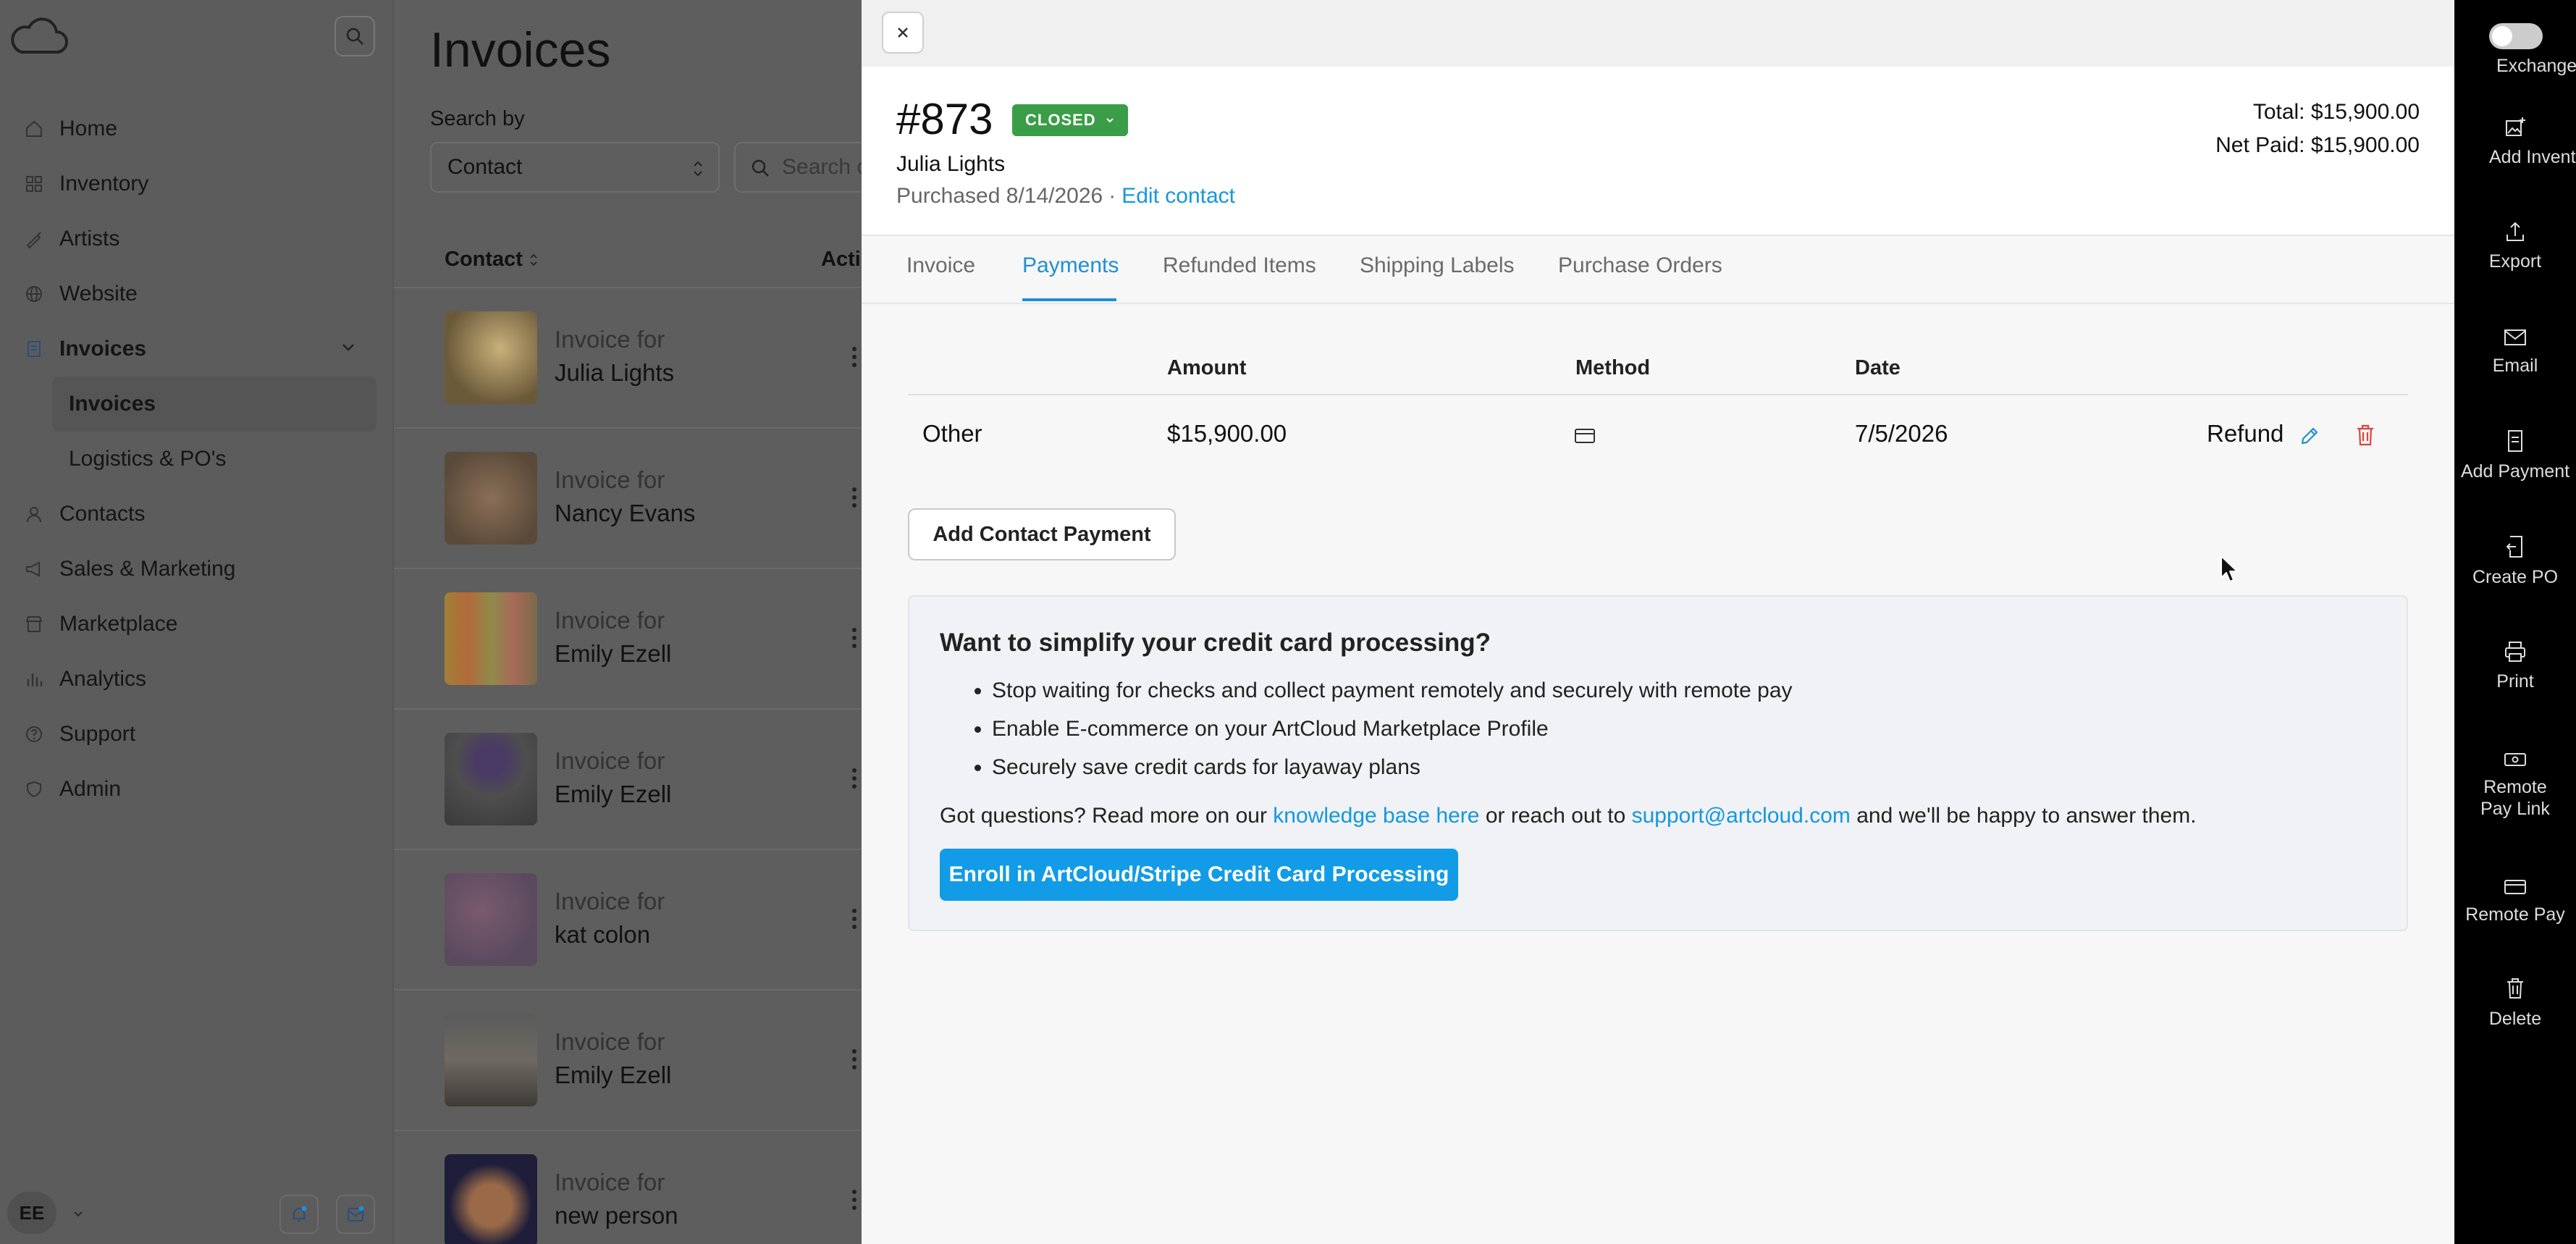 The width and height of the screenshot is (2576, 1244). I want to click on sidebar-item-home: Home, so click(197, 128).